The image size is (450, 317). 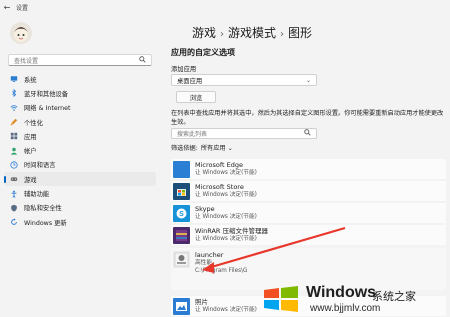 I want to click on watermark-brand: Windows, so click(x=341, y=292).